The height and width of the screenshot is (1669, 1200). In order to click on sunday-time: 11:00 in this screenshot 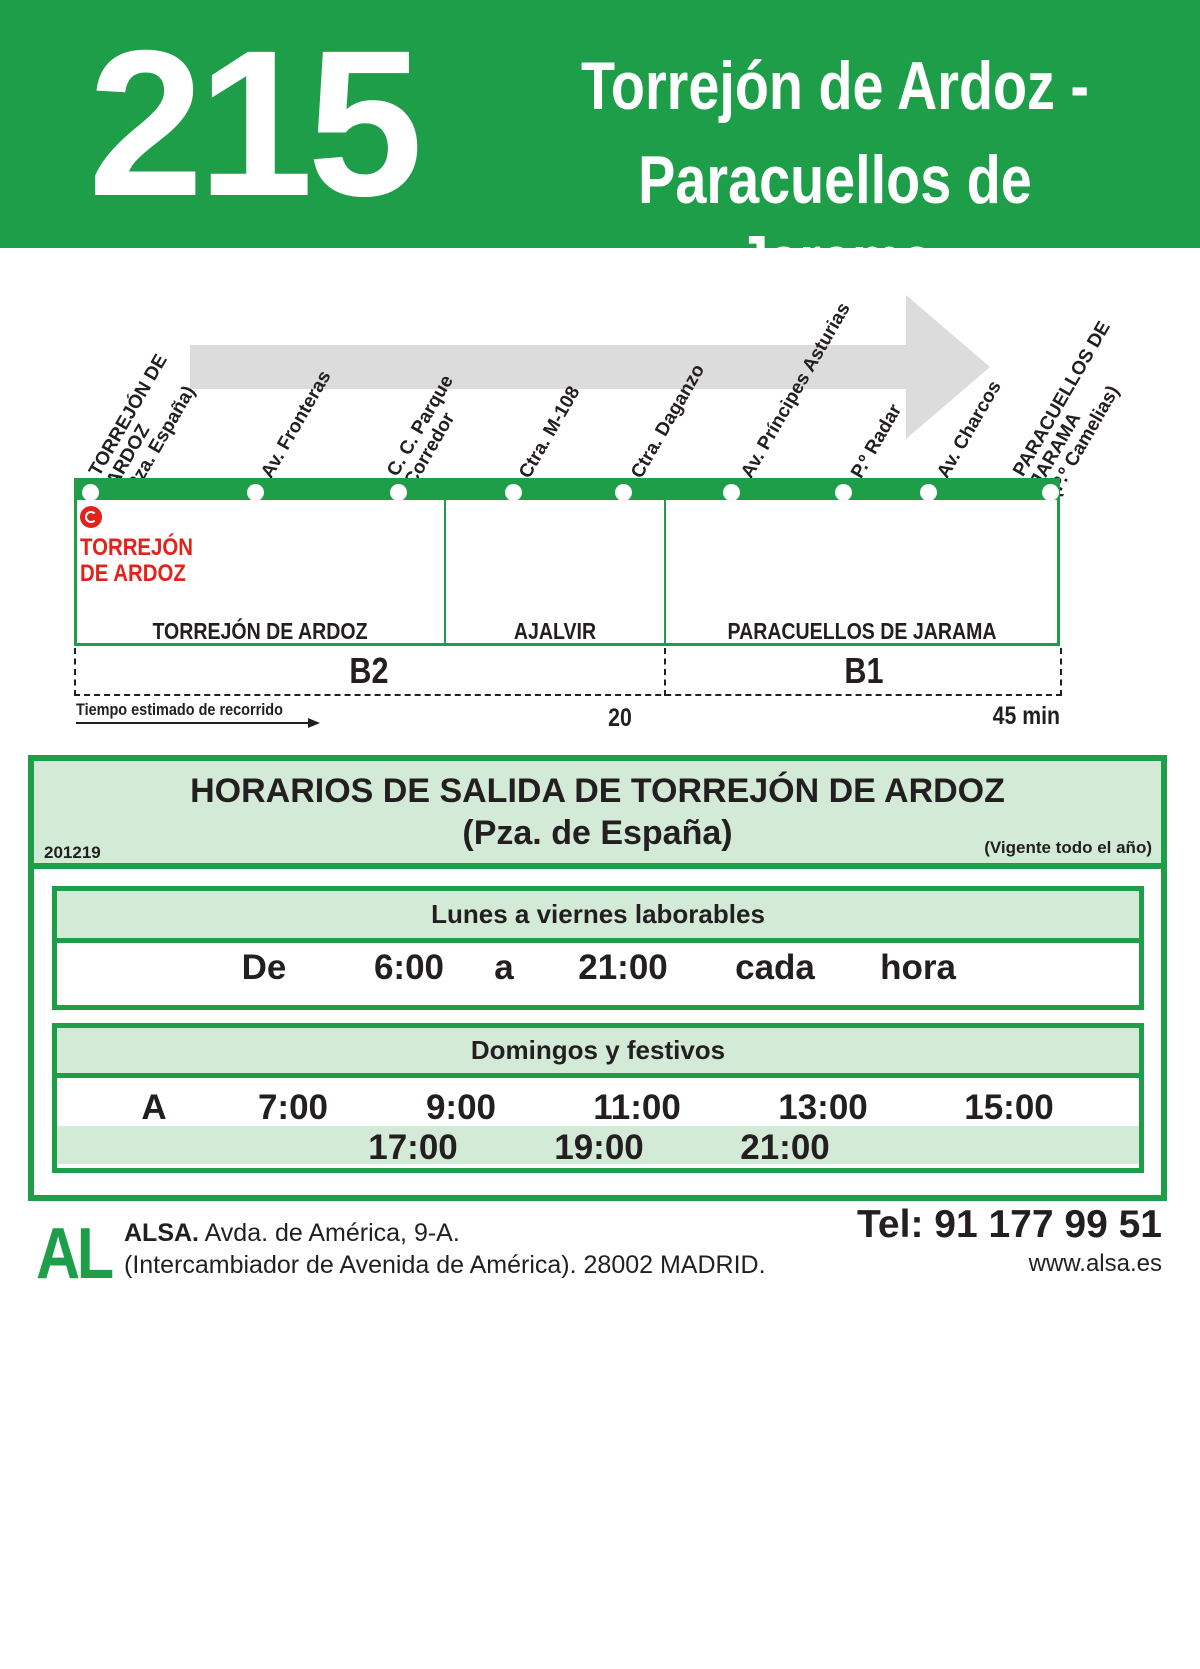, I will do `click(637, 1107)`.